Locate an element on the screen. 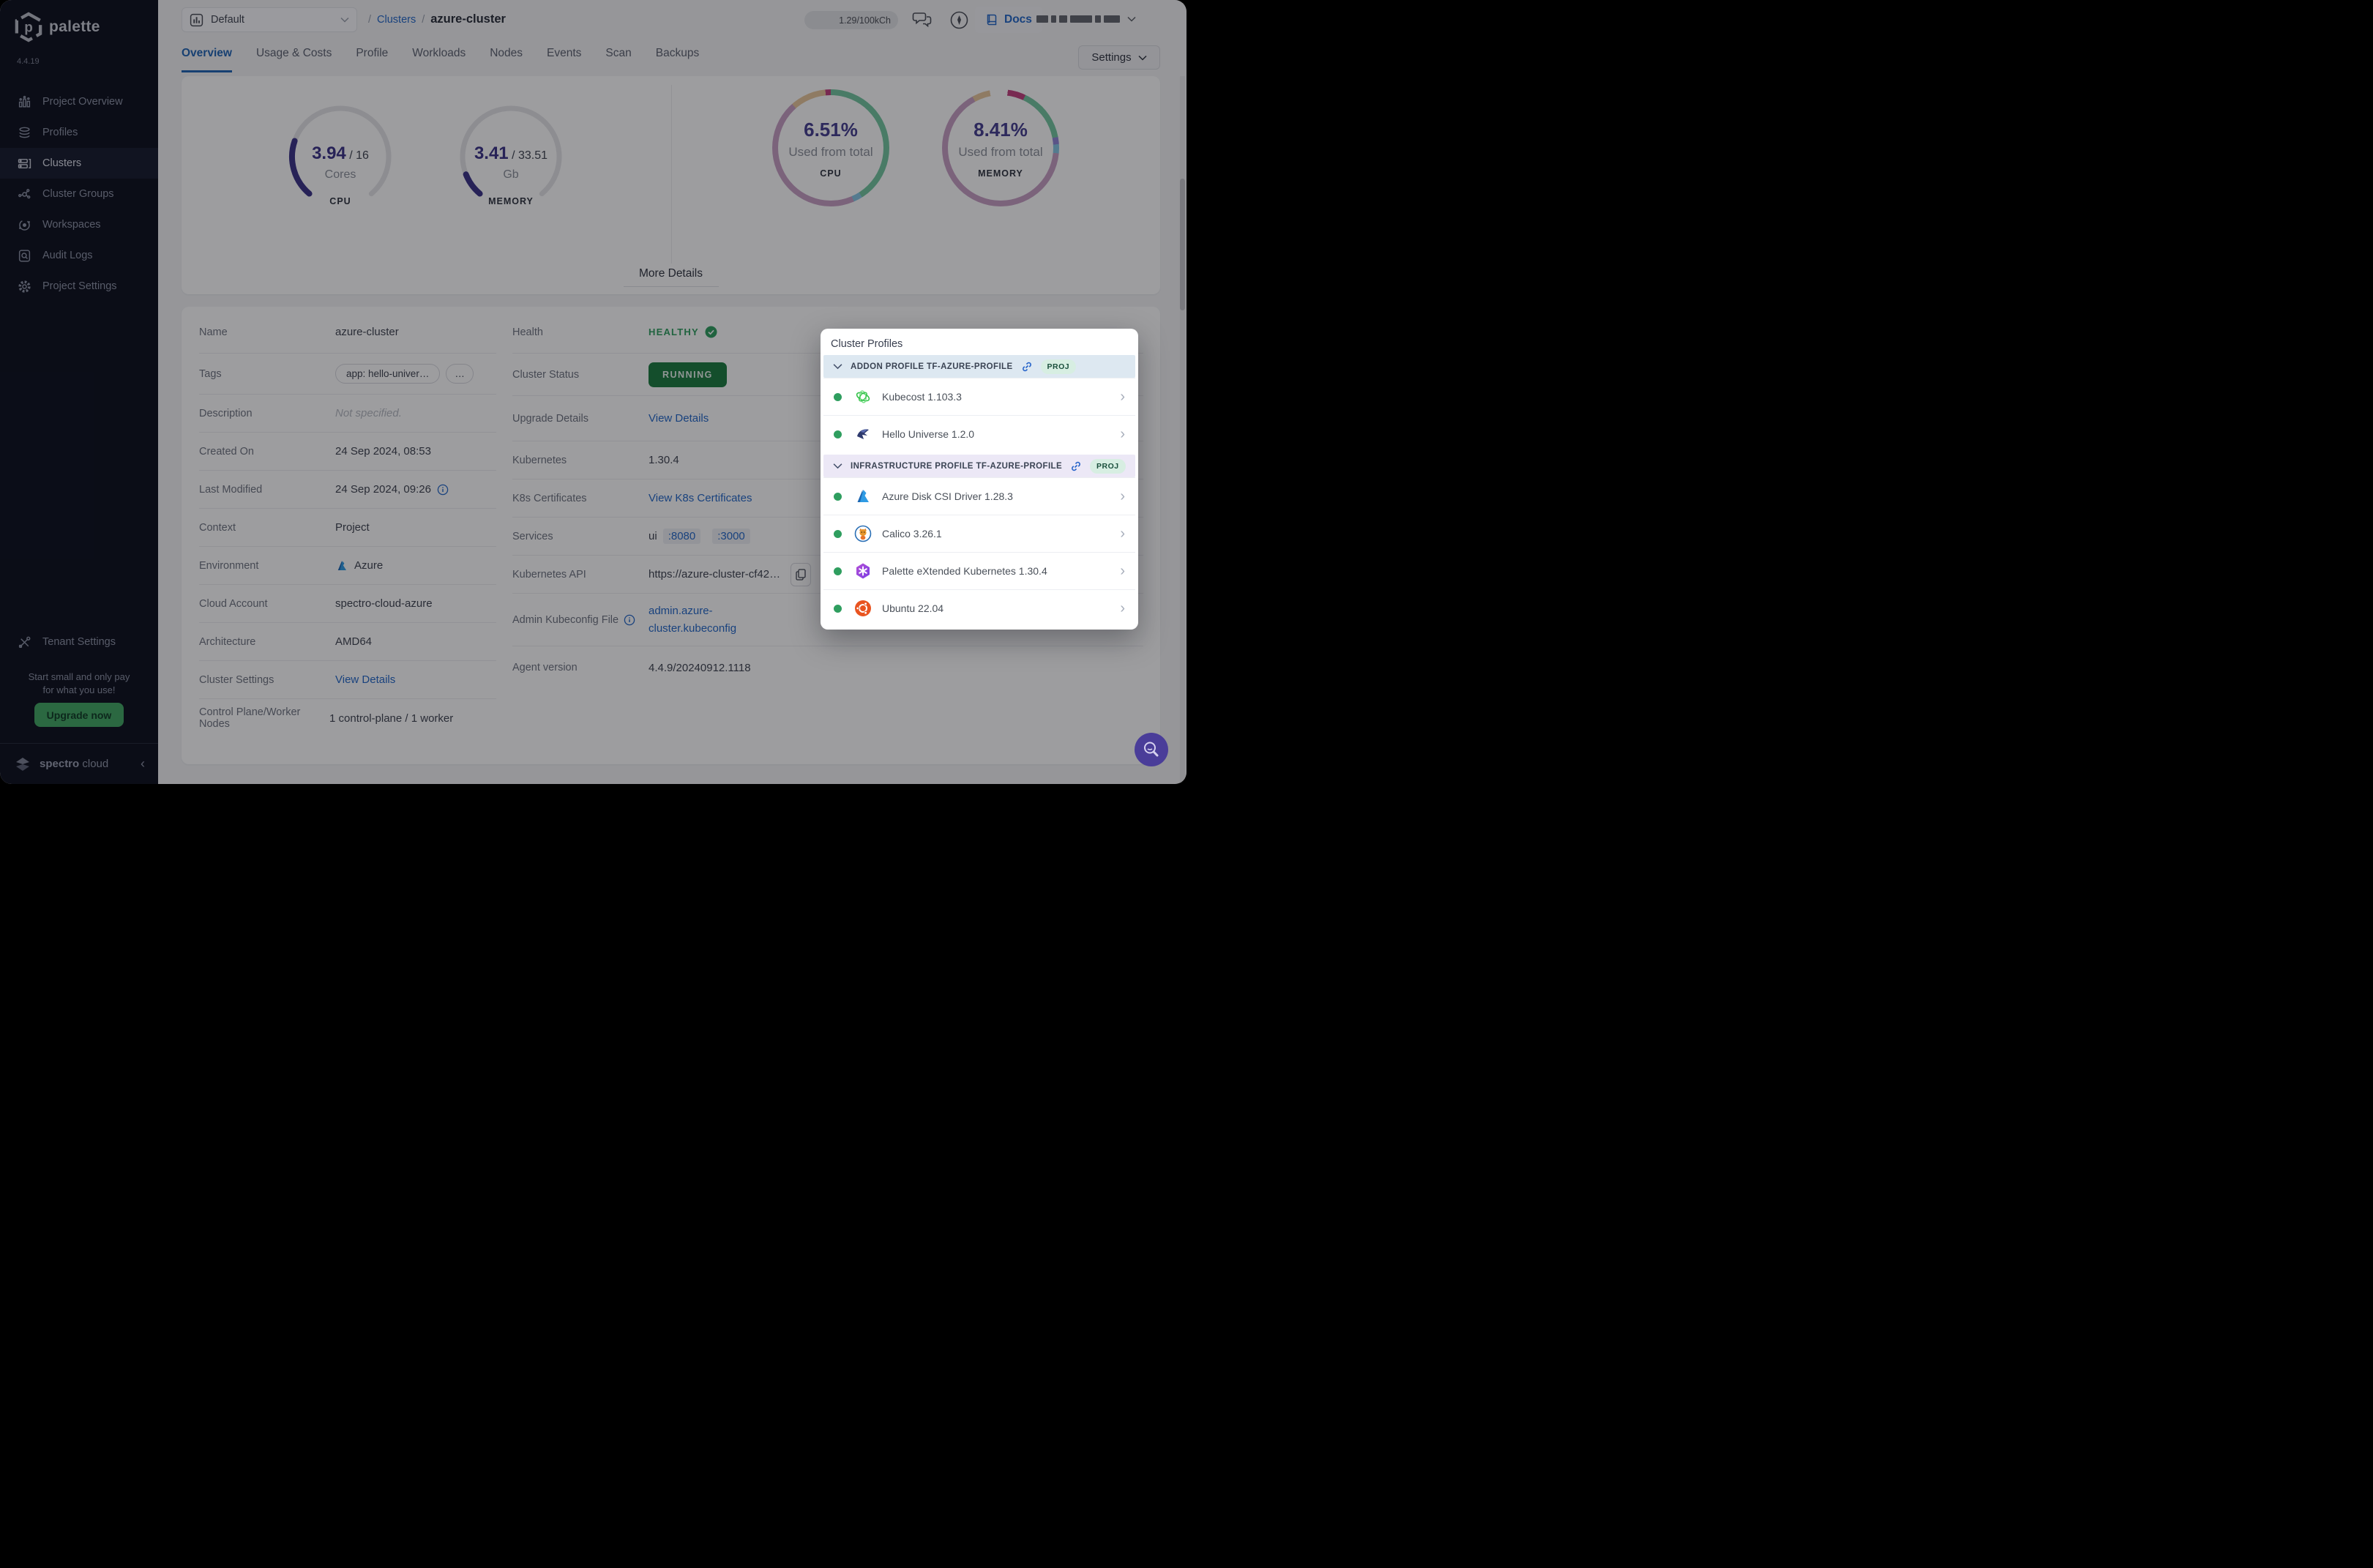  tab-overview: Overview is located at coordinates (207, 59).